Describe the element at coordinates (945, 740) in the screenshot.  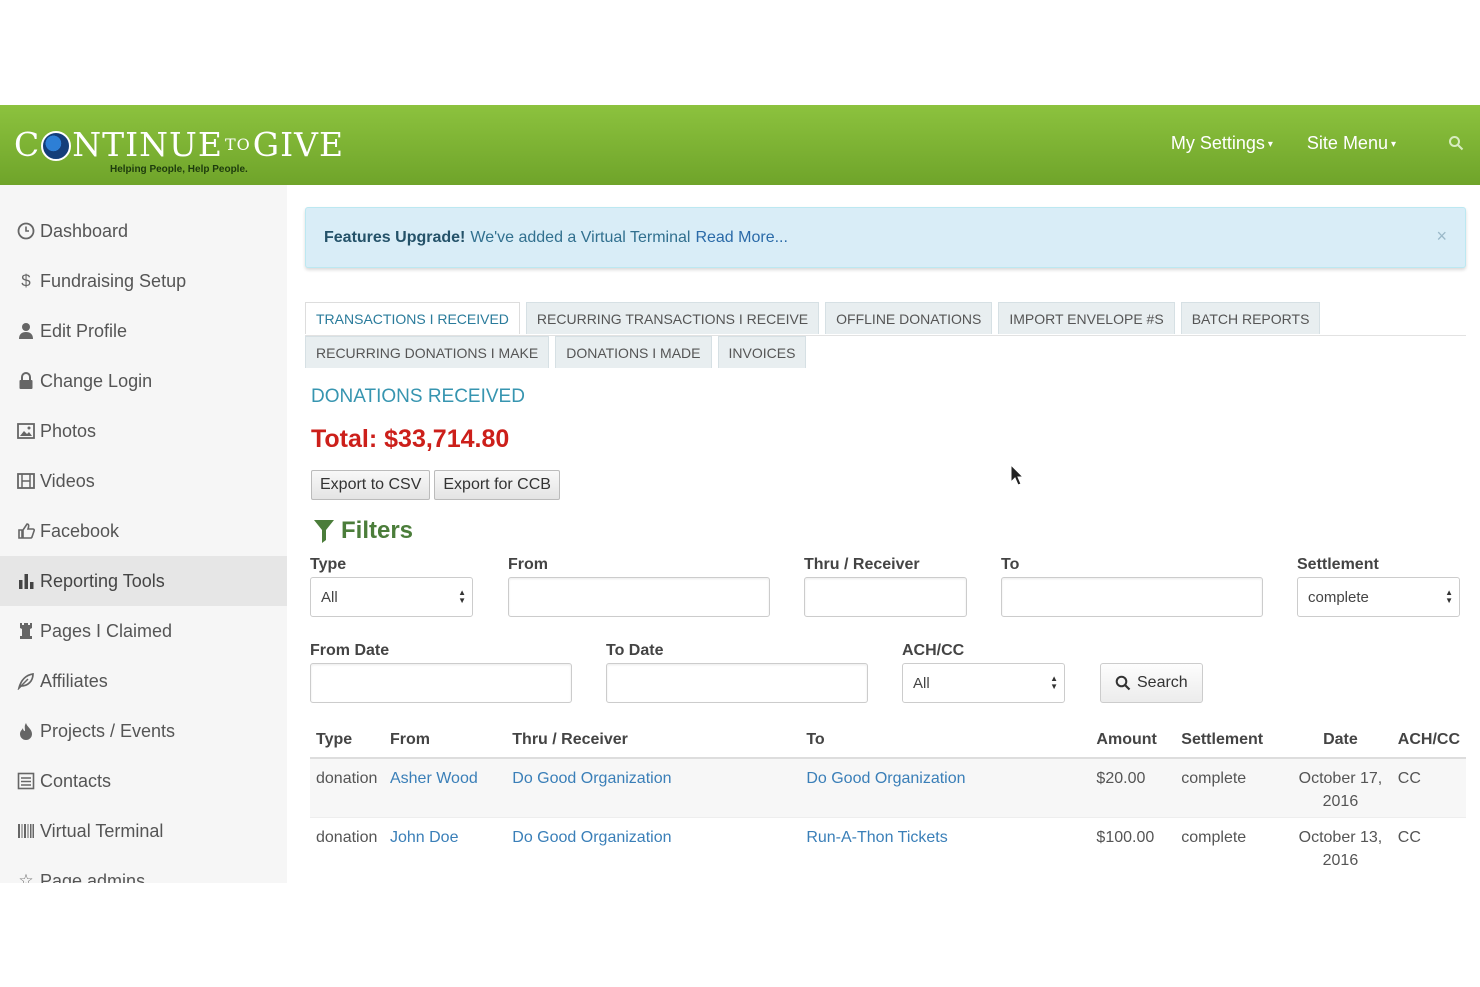
I see `column-header: To` at that location.